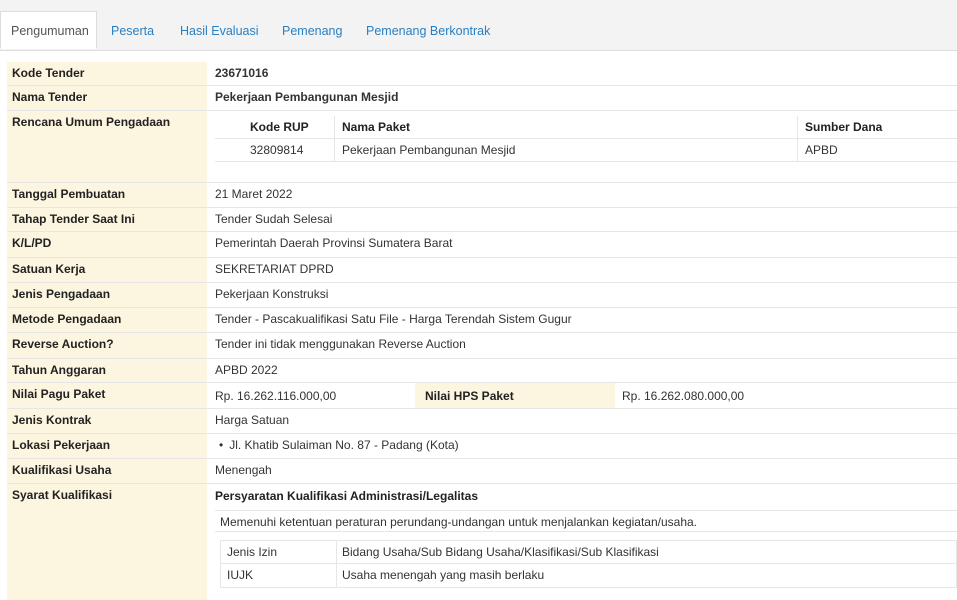 This screenshot has height=600, width=957. Describe the element at coordinates (443, 575) in the screenshot. I see `izin-col-b: Usaha menengah yang masih berlaku` at that location.